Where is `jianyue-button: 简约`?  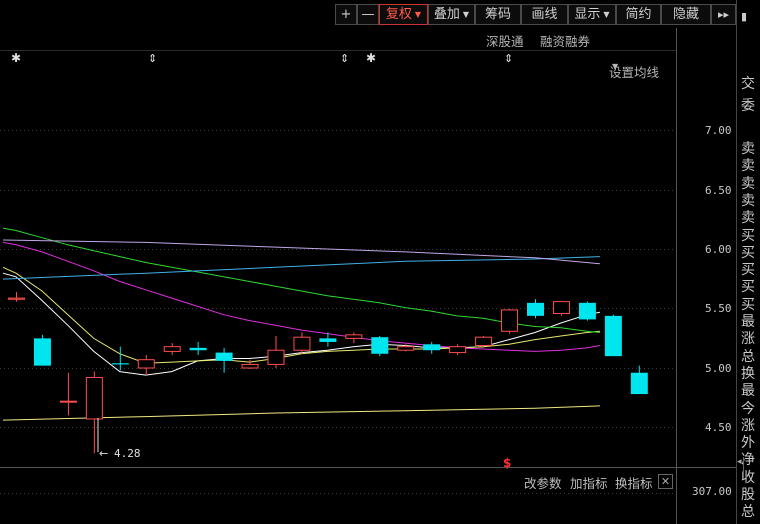
jianyue-button: 简约 is located at coordinates (638, 14).